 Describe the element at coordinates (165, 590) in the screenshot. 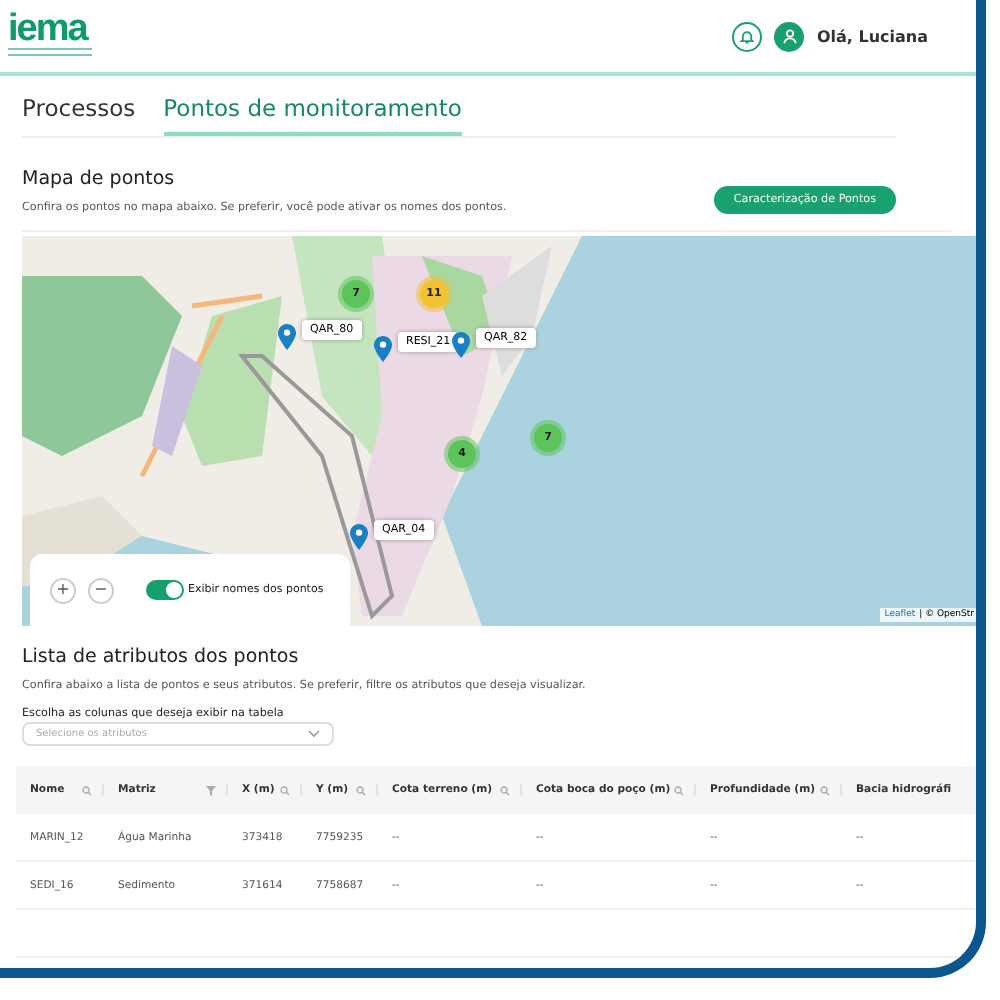

I see `toggle-switch` at that location.